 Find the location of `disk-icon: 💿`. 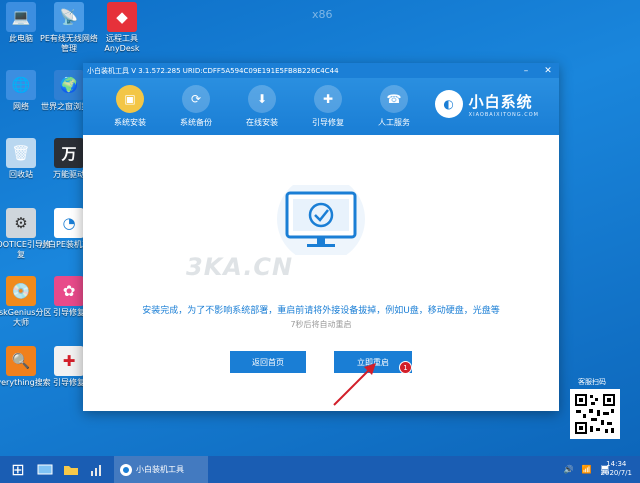

disk-icon: 💿 is located at coordinates (21, 291).